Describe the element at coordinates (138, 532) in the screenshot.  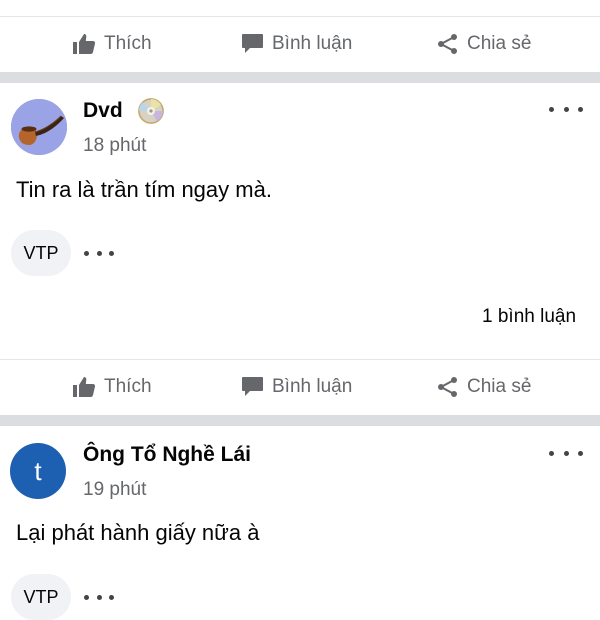
I see `post-text: Lại phát hành giấy nữa à` at that location.